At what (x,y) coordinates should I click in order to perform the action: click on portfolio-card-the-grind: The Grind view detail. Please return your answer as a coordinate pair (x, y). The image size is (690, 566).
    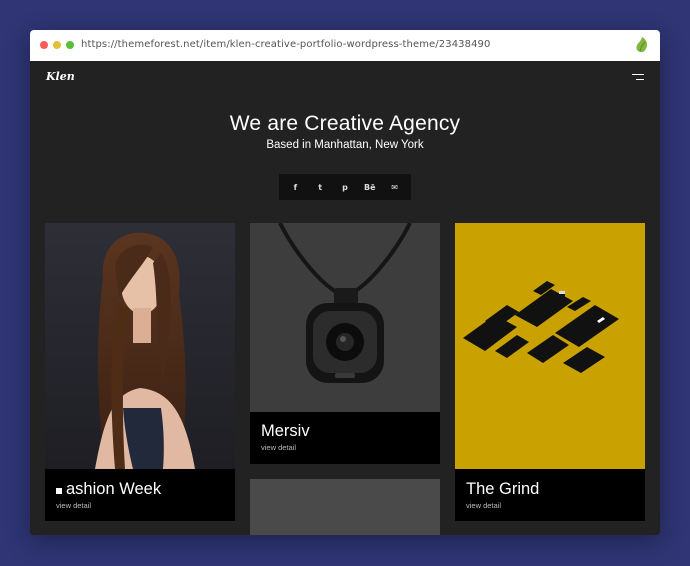
    Looking at the image, I should click on (550, 372).